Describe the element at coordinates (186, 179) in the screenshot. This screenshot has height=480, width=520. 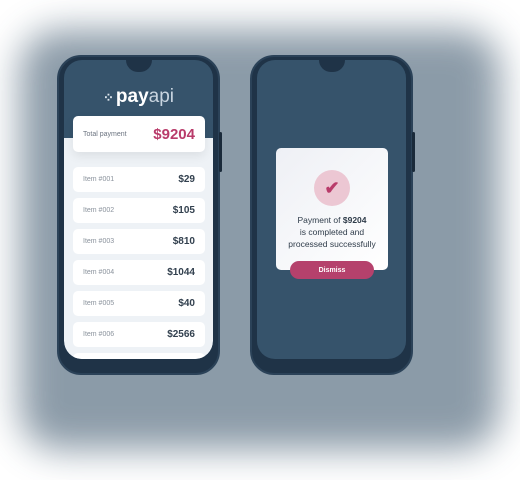
I see `item-amount: $29` at that location.